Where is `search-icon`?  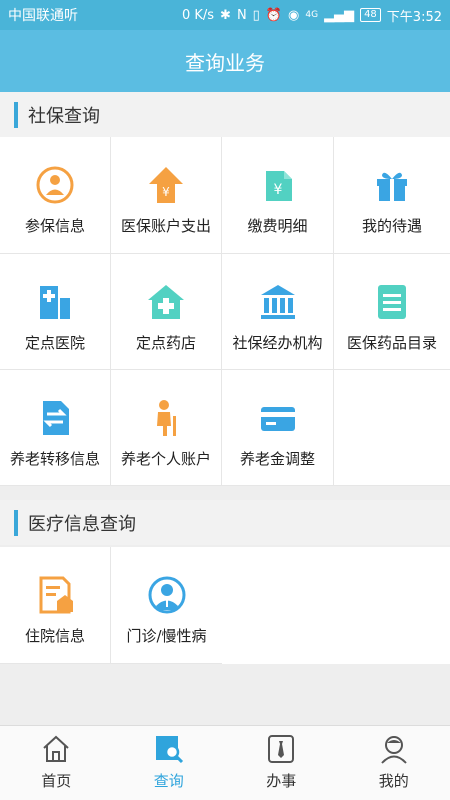
search-icon is located at coordinates (169, 749).